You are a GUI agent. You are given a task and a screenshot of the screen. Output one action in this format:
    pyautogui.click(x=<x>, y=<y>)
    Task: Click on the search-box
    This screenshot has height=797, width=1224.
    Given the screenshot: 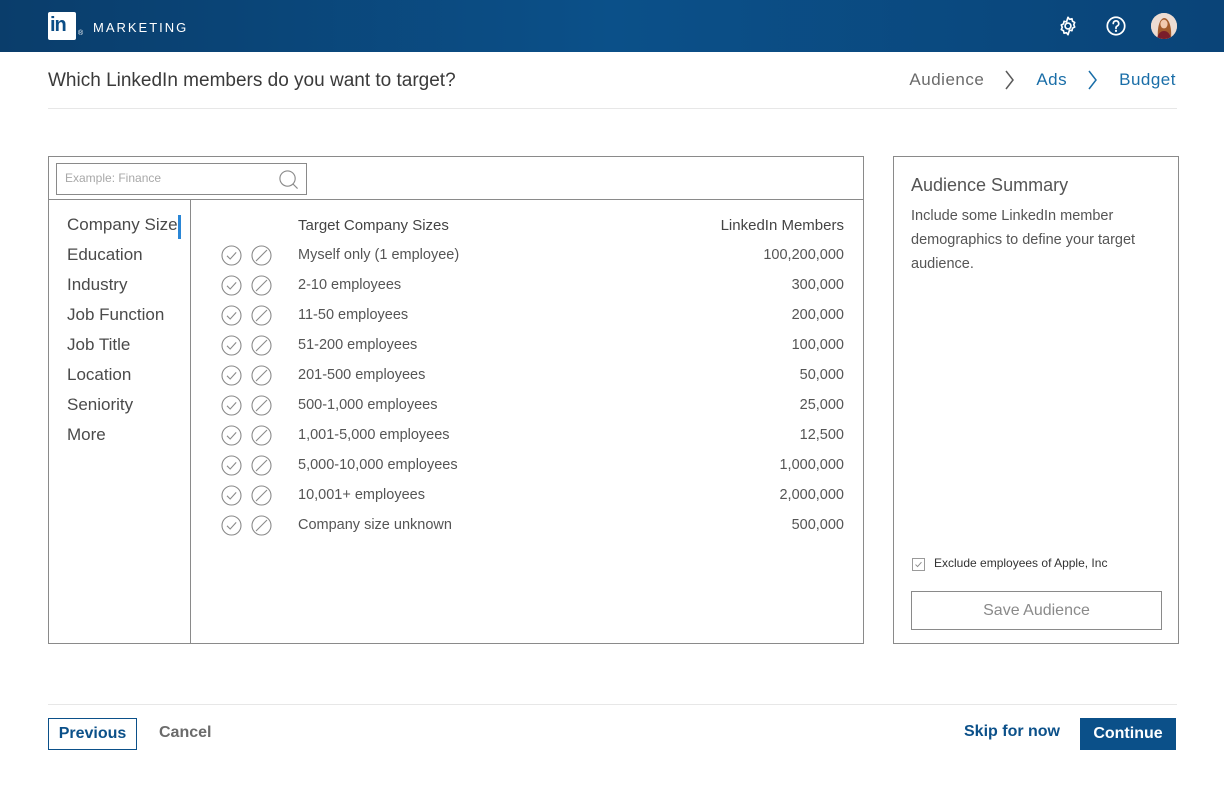 What is the action you would take?
    pyautogui.click(x=181, y=179)
    